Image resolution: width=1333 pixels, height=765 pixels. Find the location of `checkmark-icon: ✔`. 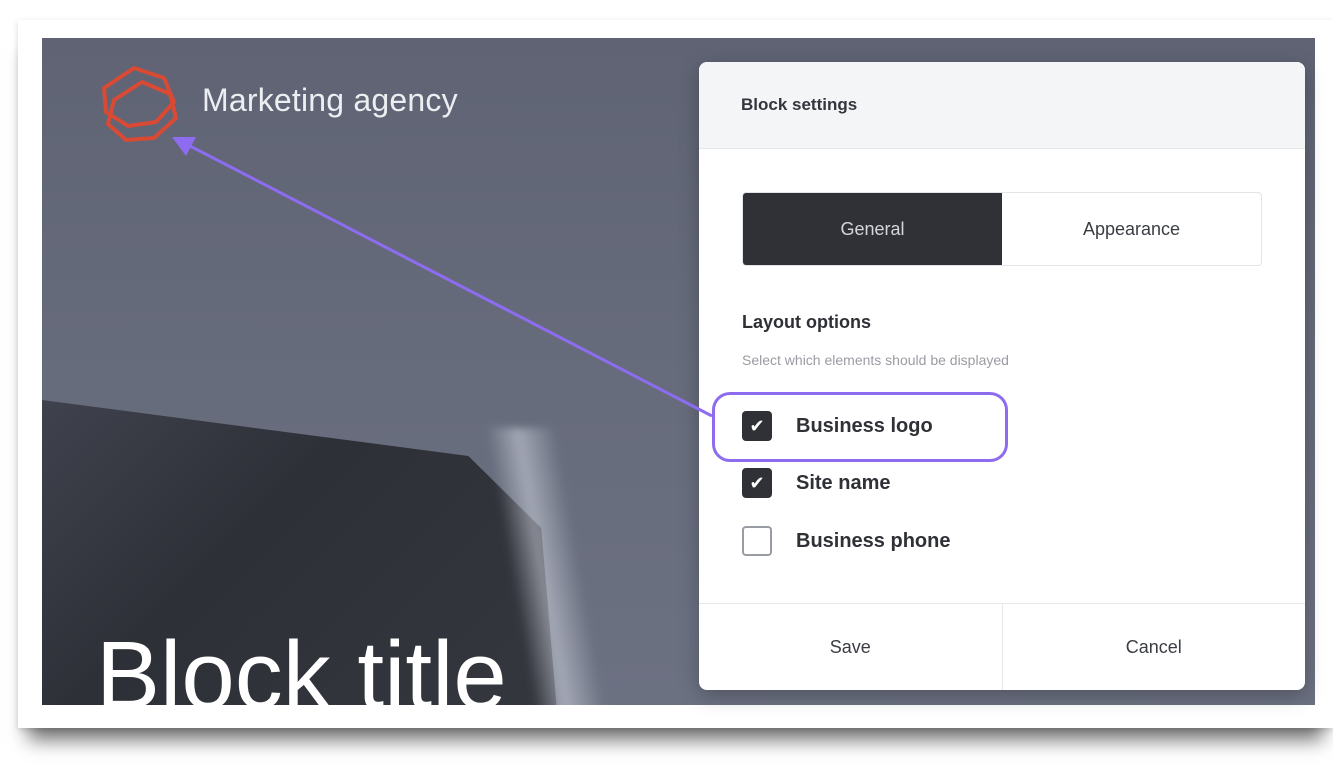

checkmark-icon: ✔ is located at coordinates (757, 483).